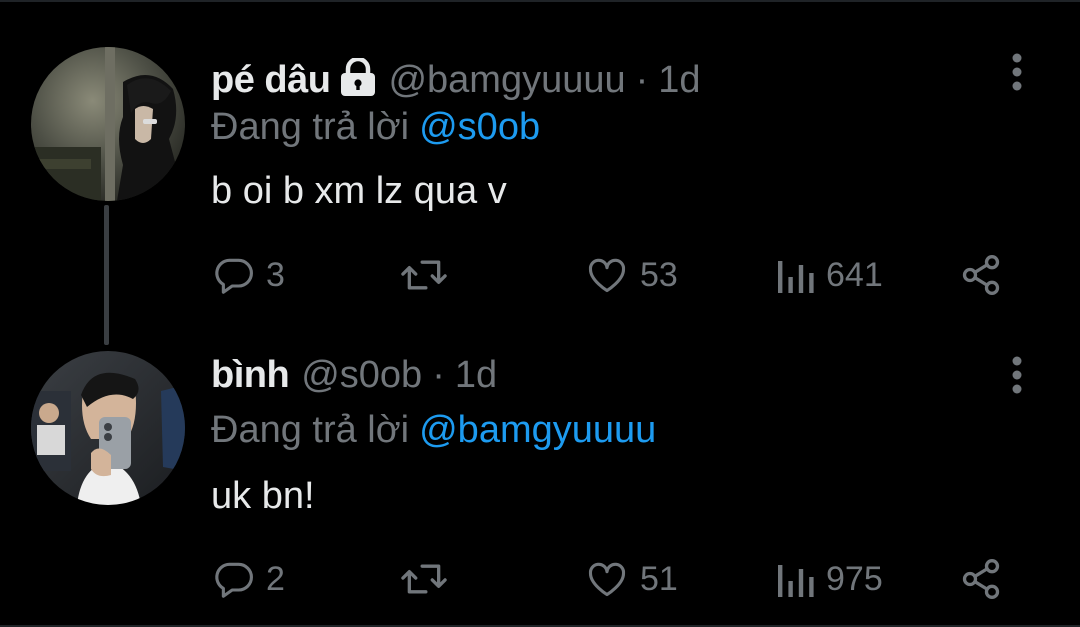 The image size is (1080, 627). I want to click on reply-count: 3, so click(275, 274).